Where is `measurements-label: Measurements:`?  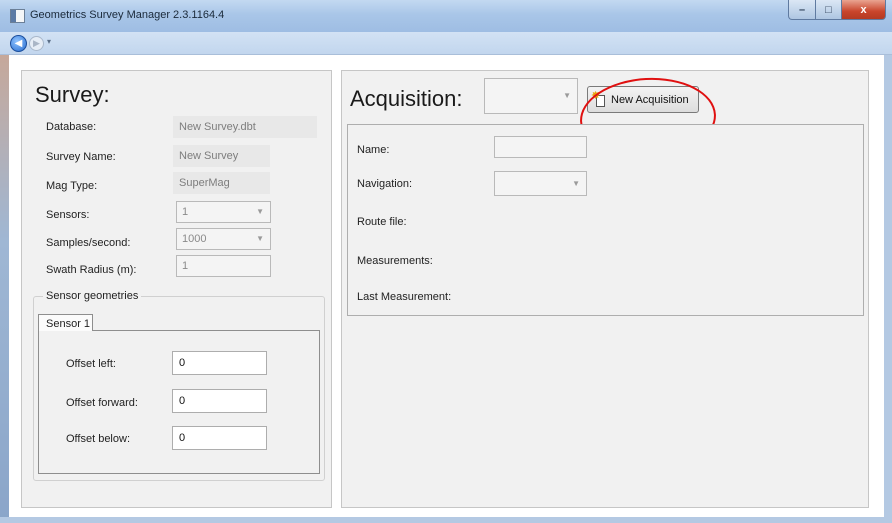 measurements-label: Measurements: is located at coordinates (395, 261).